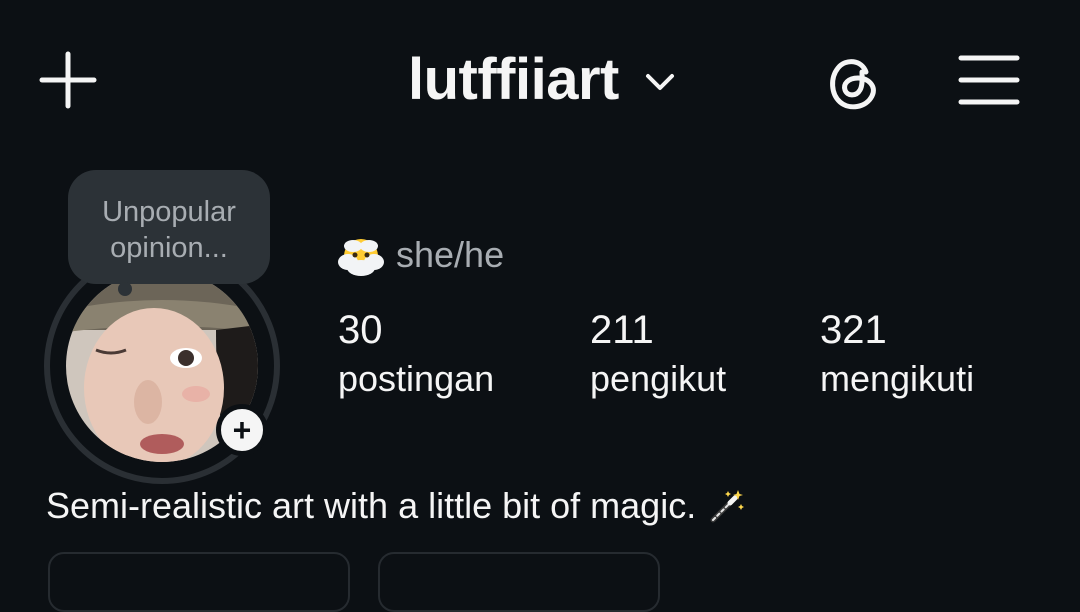 This screenshot has height=612, width=1080. What do you see at coordinates (658, 378) in the screenshot?
I see `stat-followers-label: pengikut` at bounding box center [658, 378].